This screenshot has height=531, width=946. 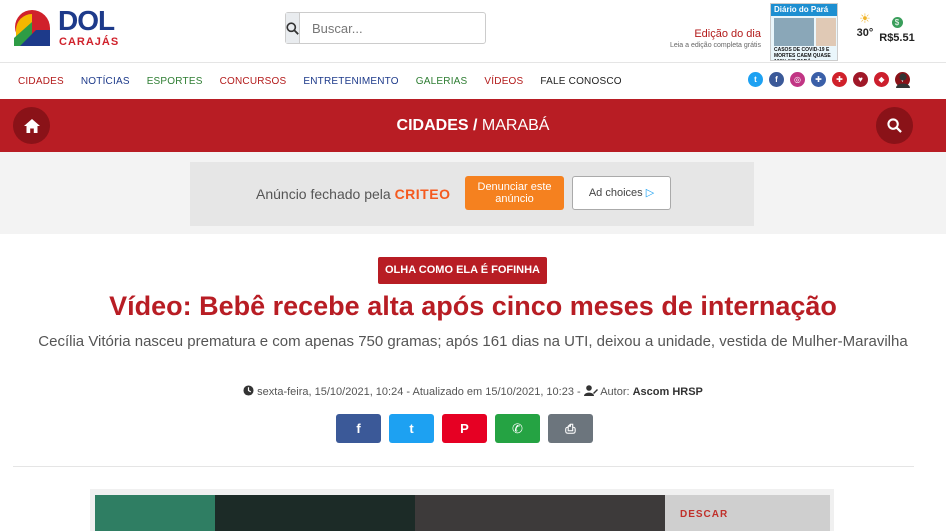 What do you see at coordinates (248, 390) in the screenshot?
I see `clock-icon` at bounding box center [248, 390].